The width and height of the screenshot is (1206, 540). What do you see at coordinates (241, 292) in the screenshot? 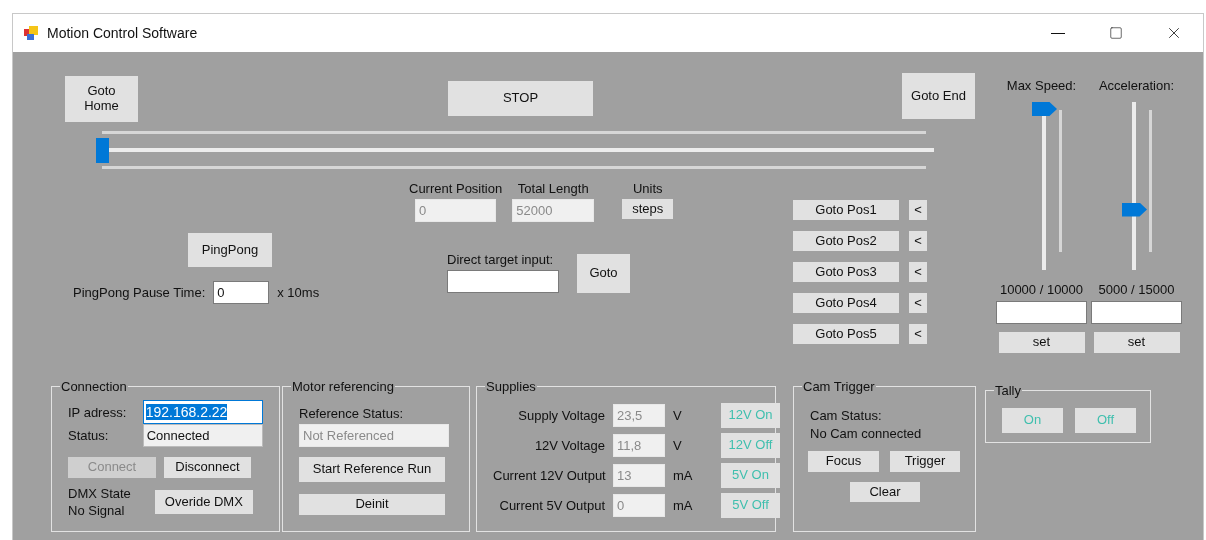
I see `pause-time-field: 0` at bounding box center [241, 292].